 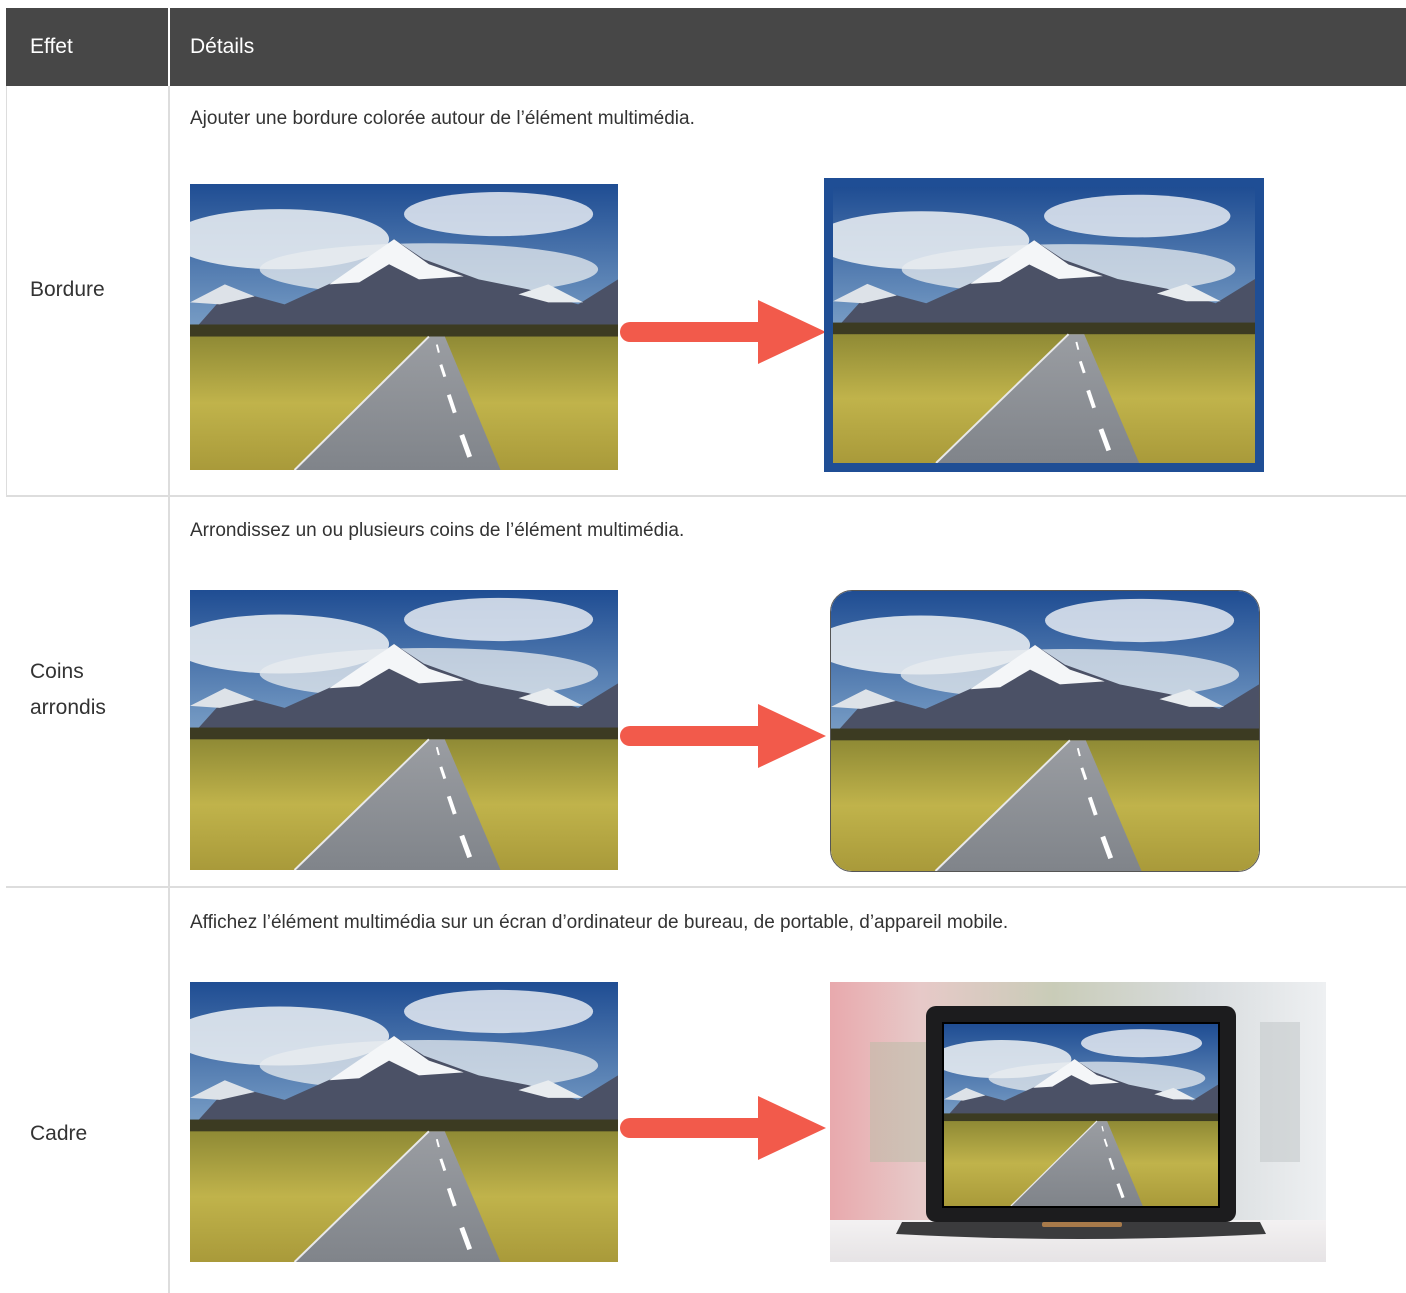 What do you see at coordinates (169, 47) in the screenshot?
I see `header-separator` at bounding box center [169, 47].